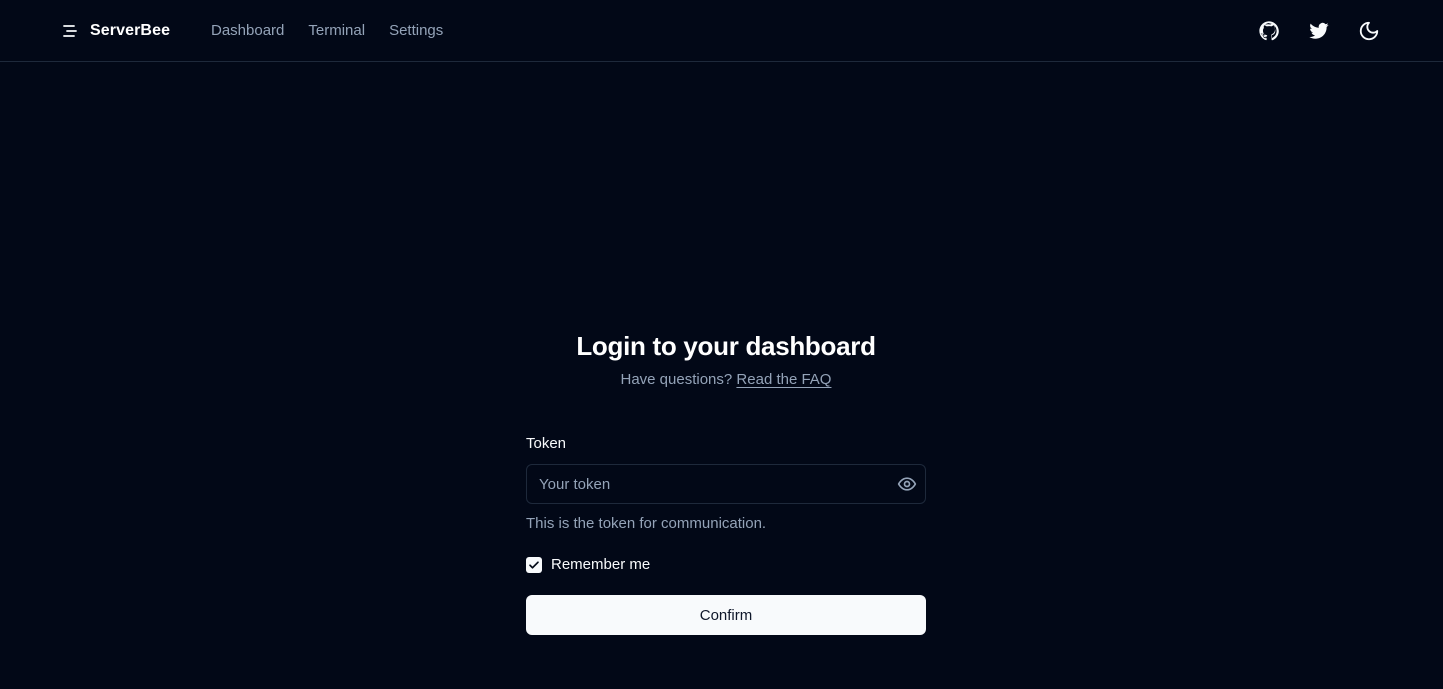  I want to click on brand-name: ServerBee, so click(130, 31).